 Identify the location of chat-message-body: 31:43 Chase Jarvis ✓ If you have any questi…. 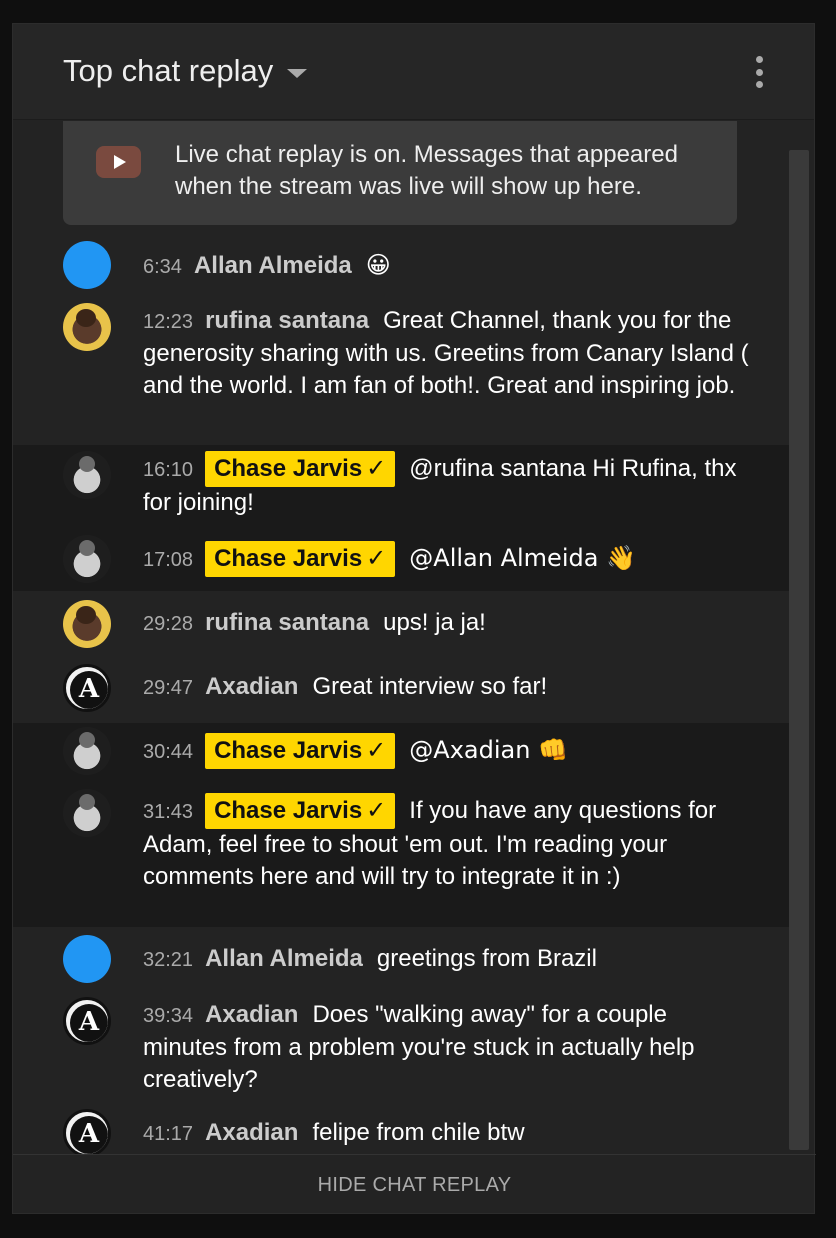
(448, 843).